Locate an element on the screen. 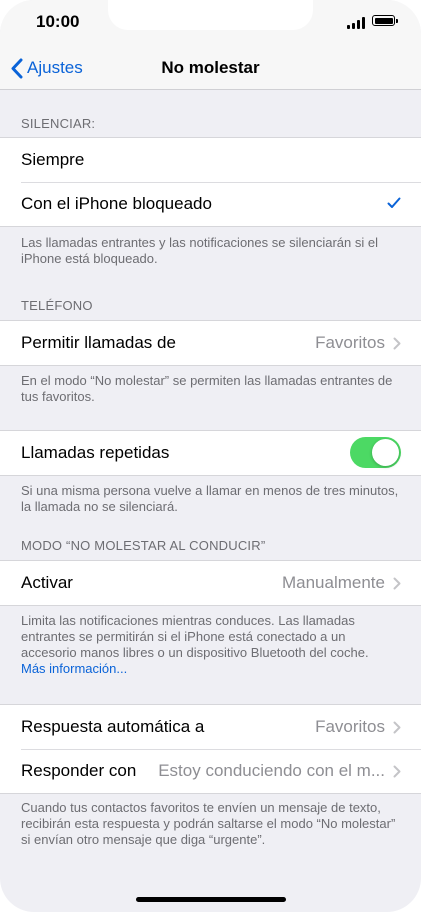 This screenshot has height=912, width=421. home-indicator is located at coordinates (211, 899).